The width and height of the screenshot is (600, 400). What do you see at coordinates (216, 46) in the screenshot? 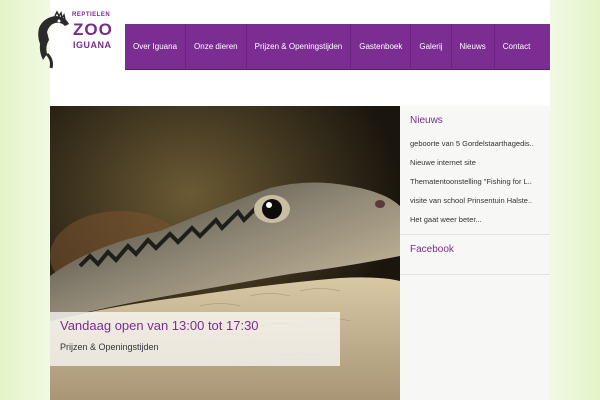
I see `nav-item-onze-dieren: Onze dieren` at bounding box center [216, 46].